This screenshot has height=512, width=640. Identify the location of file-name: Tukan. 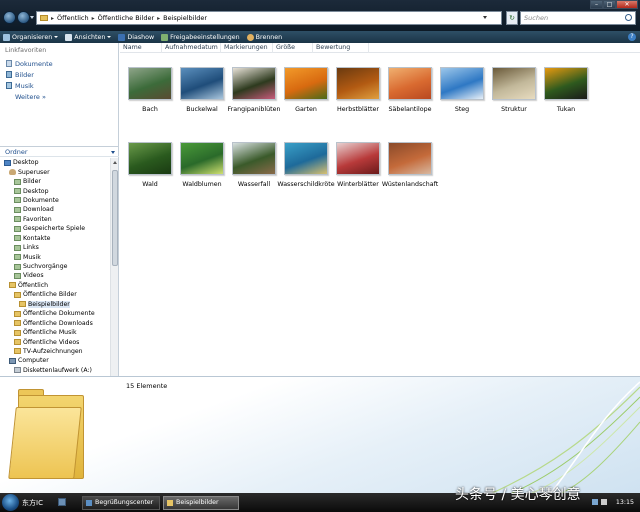
(566, 109).